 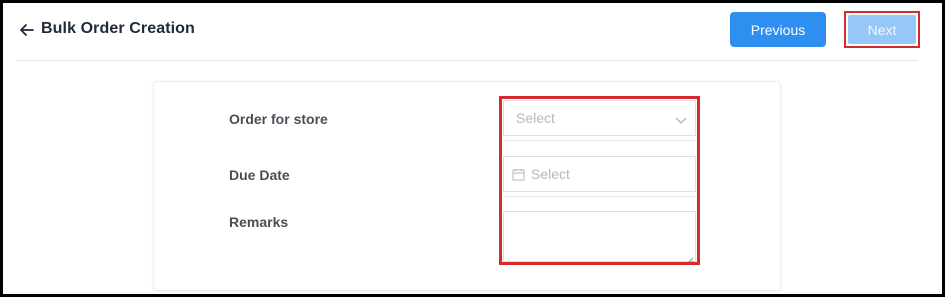 I want to click on next-button: Next, so click(x=882, y=29).